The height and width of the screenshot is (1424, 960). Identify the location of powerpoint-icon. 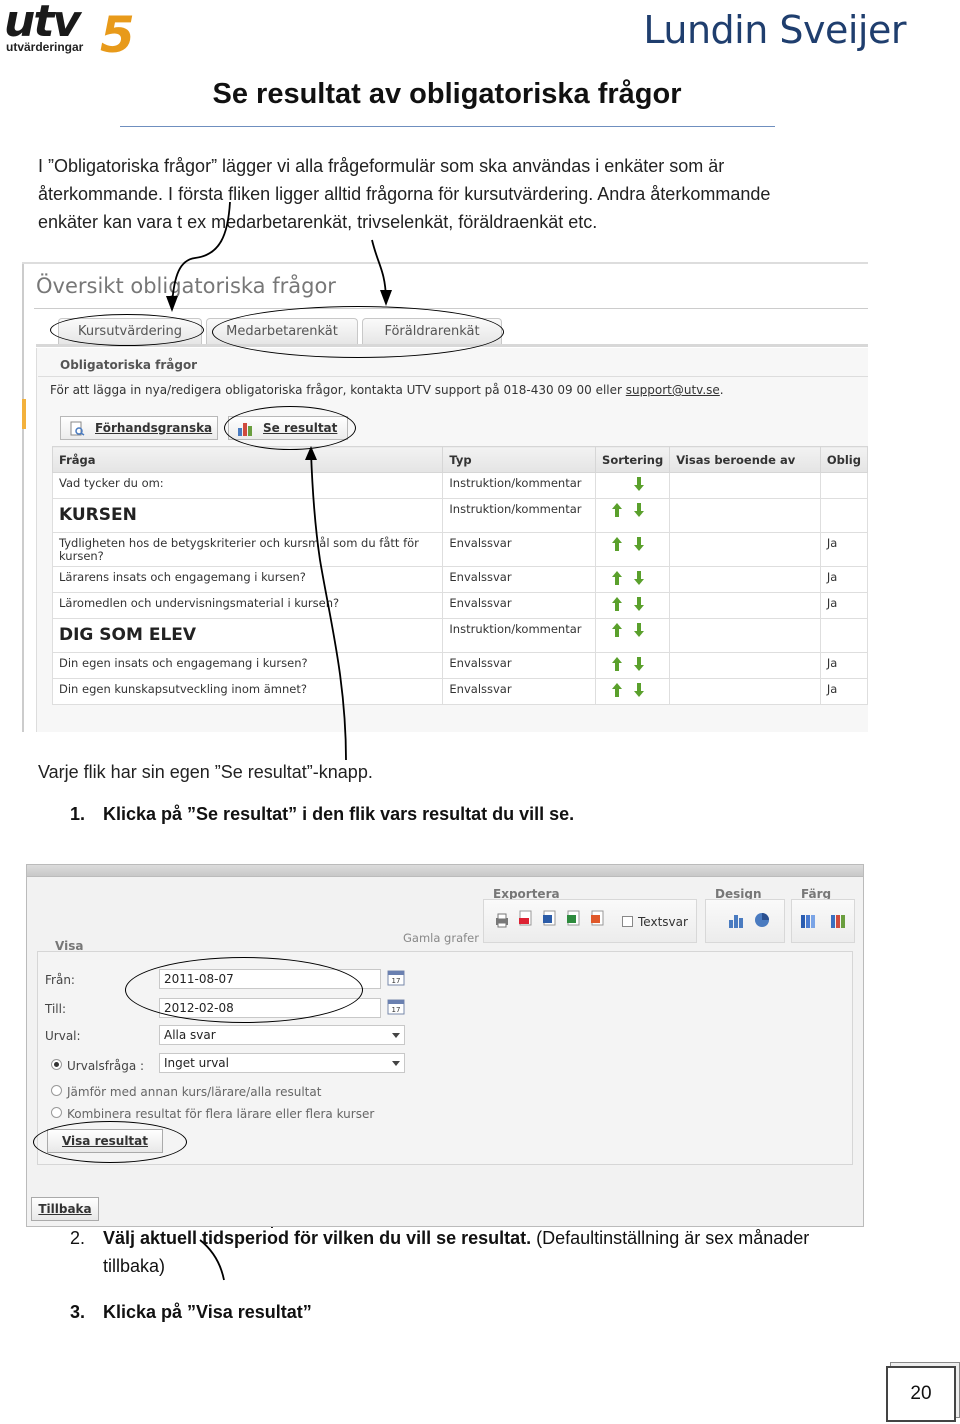
(598, 918).